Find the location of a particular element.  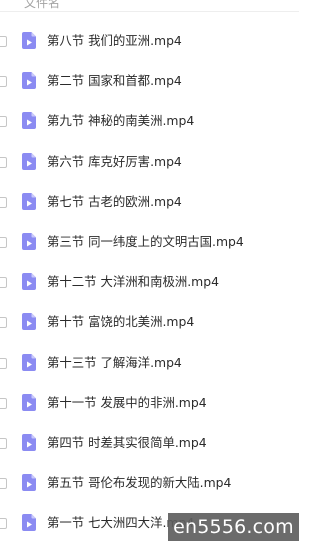

file-list-header: 文件名 is located at coordinates (149, 6).